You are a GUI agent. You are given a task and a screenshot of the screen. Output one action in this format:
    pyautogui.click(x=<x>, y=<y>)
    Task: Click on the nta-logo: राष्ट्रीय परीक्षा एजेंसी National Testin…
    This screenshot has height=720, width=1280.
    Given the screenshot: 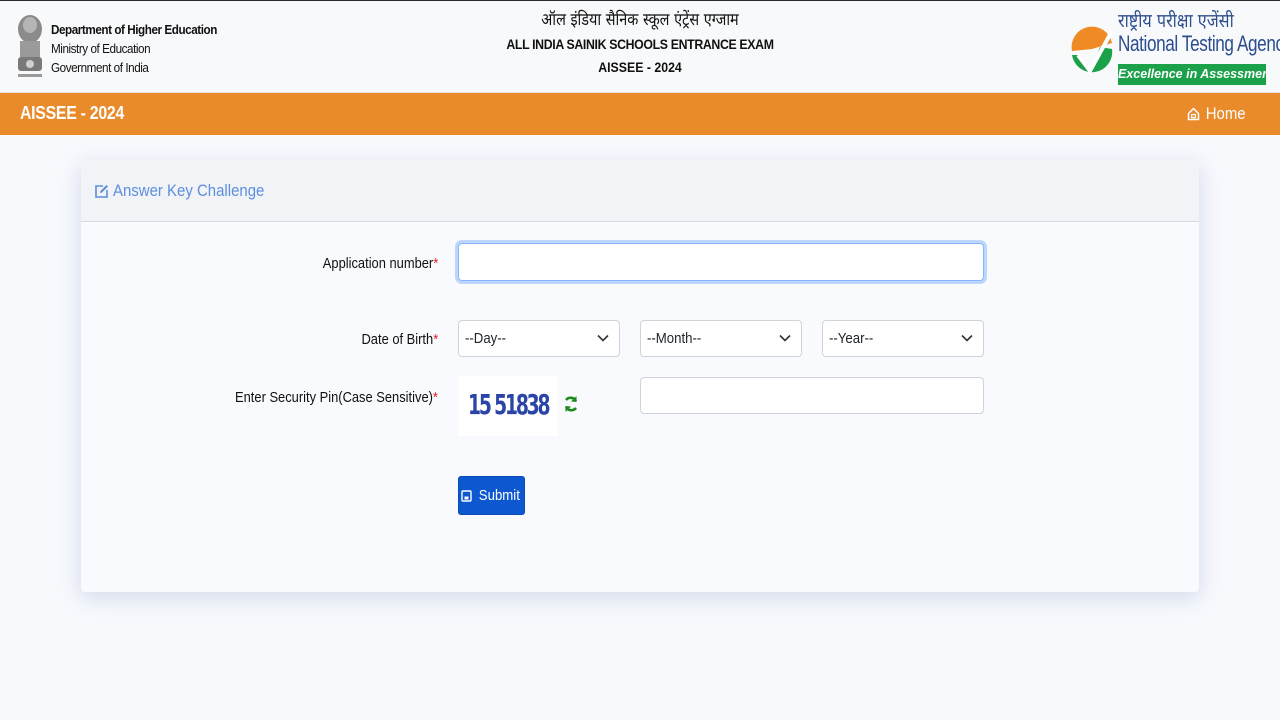 What is the action you would take?
    pyautogui.click(x=1175, y=48)
    